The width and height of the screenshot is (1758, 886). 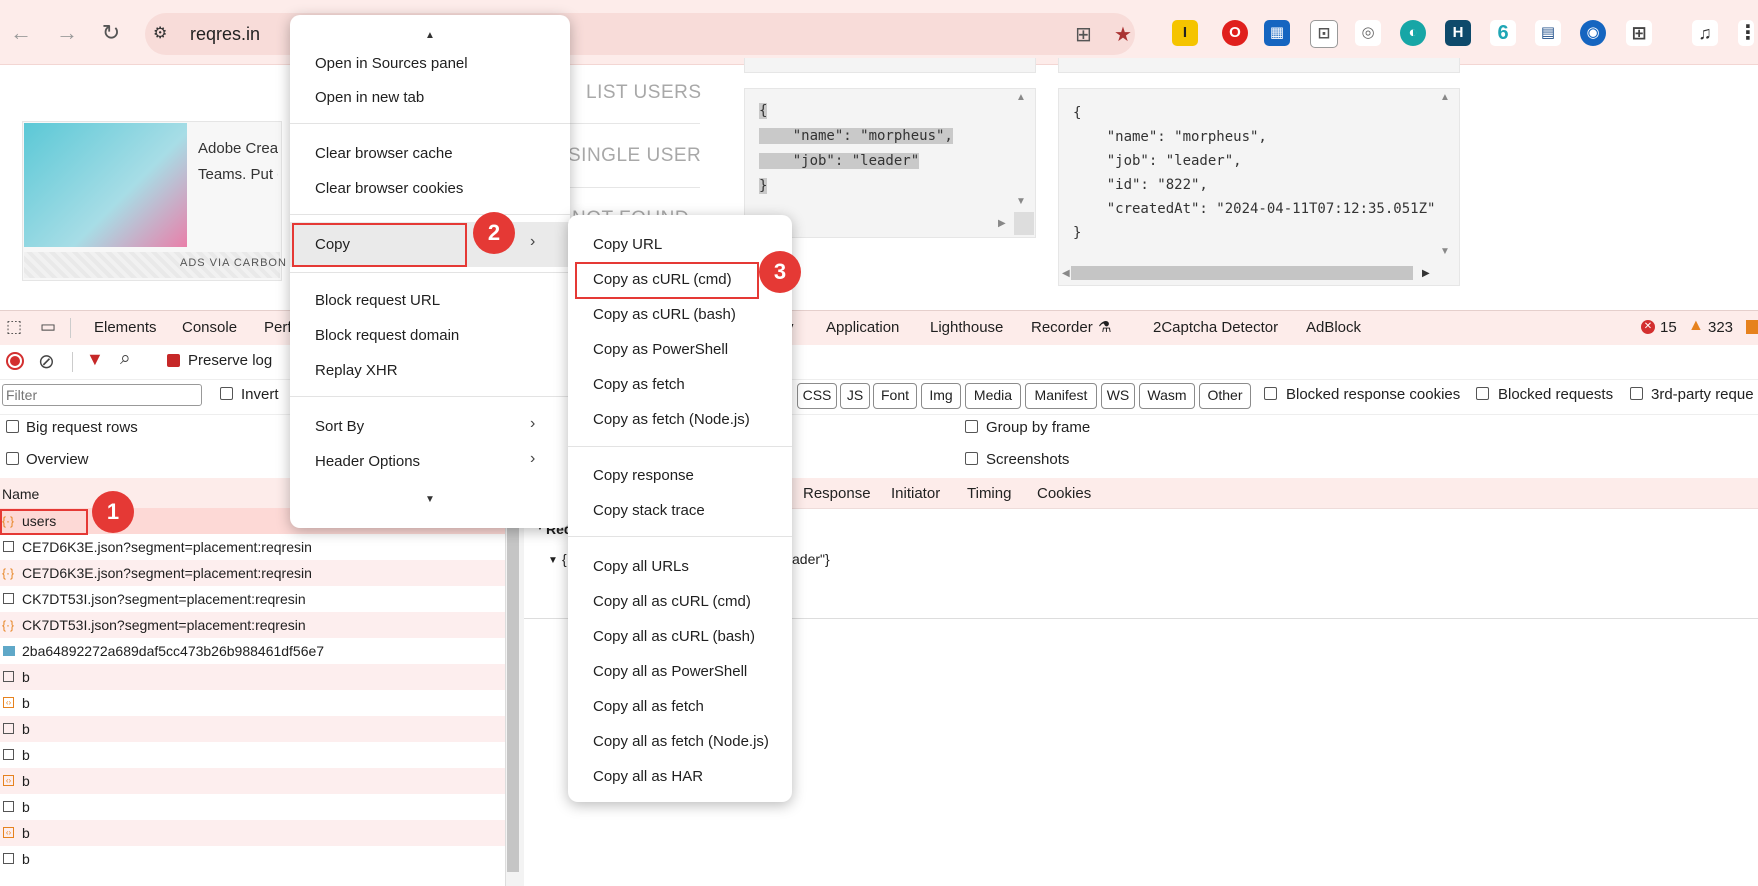 I want to click on filter-chip-ws: WS, so click(x=1118, y=396).